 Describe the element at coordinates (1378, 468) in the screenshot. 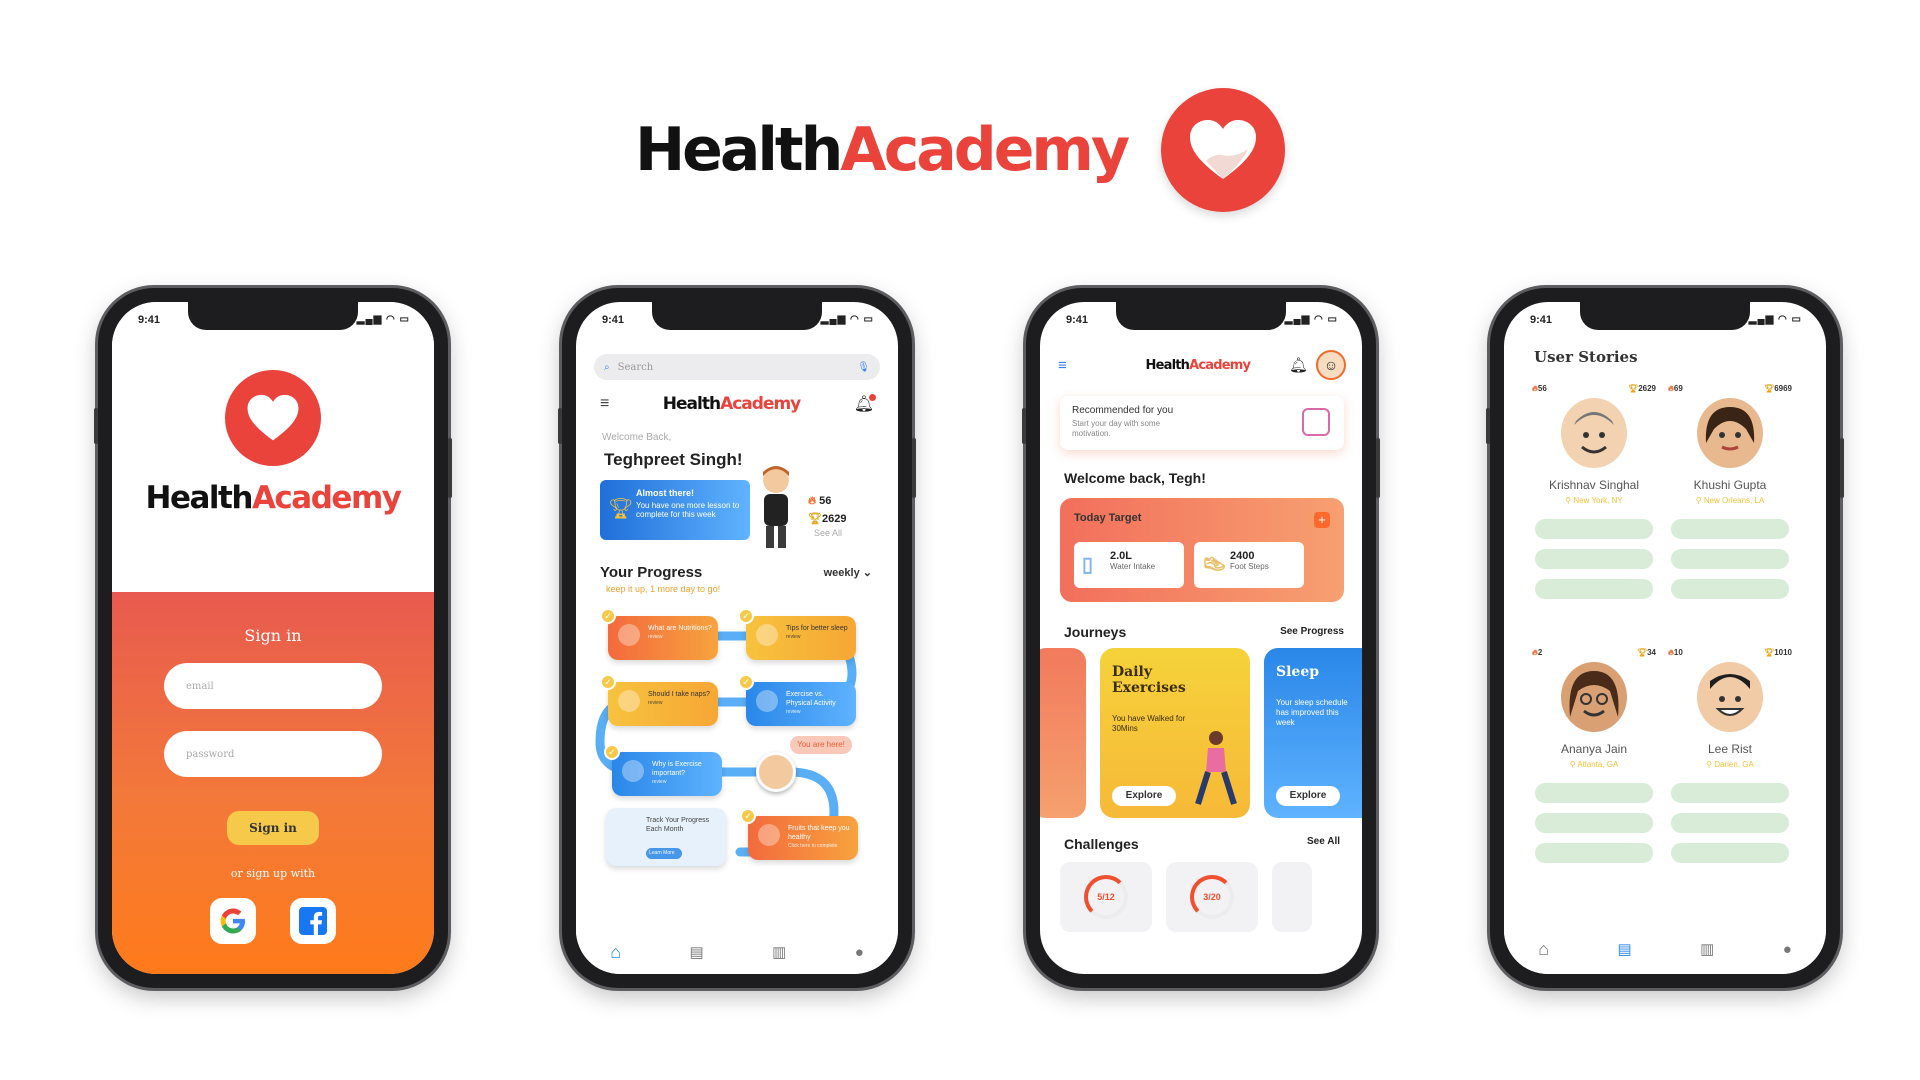

I see `power-button` at that location.